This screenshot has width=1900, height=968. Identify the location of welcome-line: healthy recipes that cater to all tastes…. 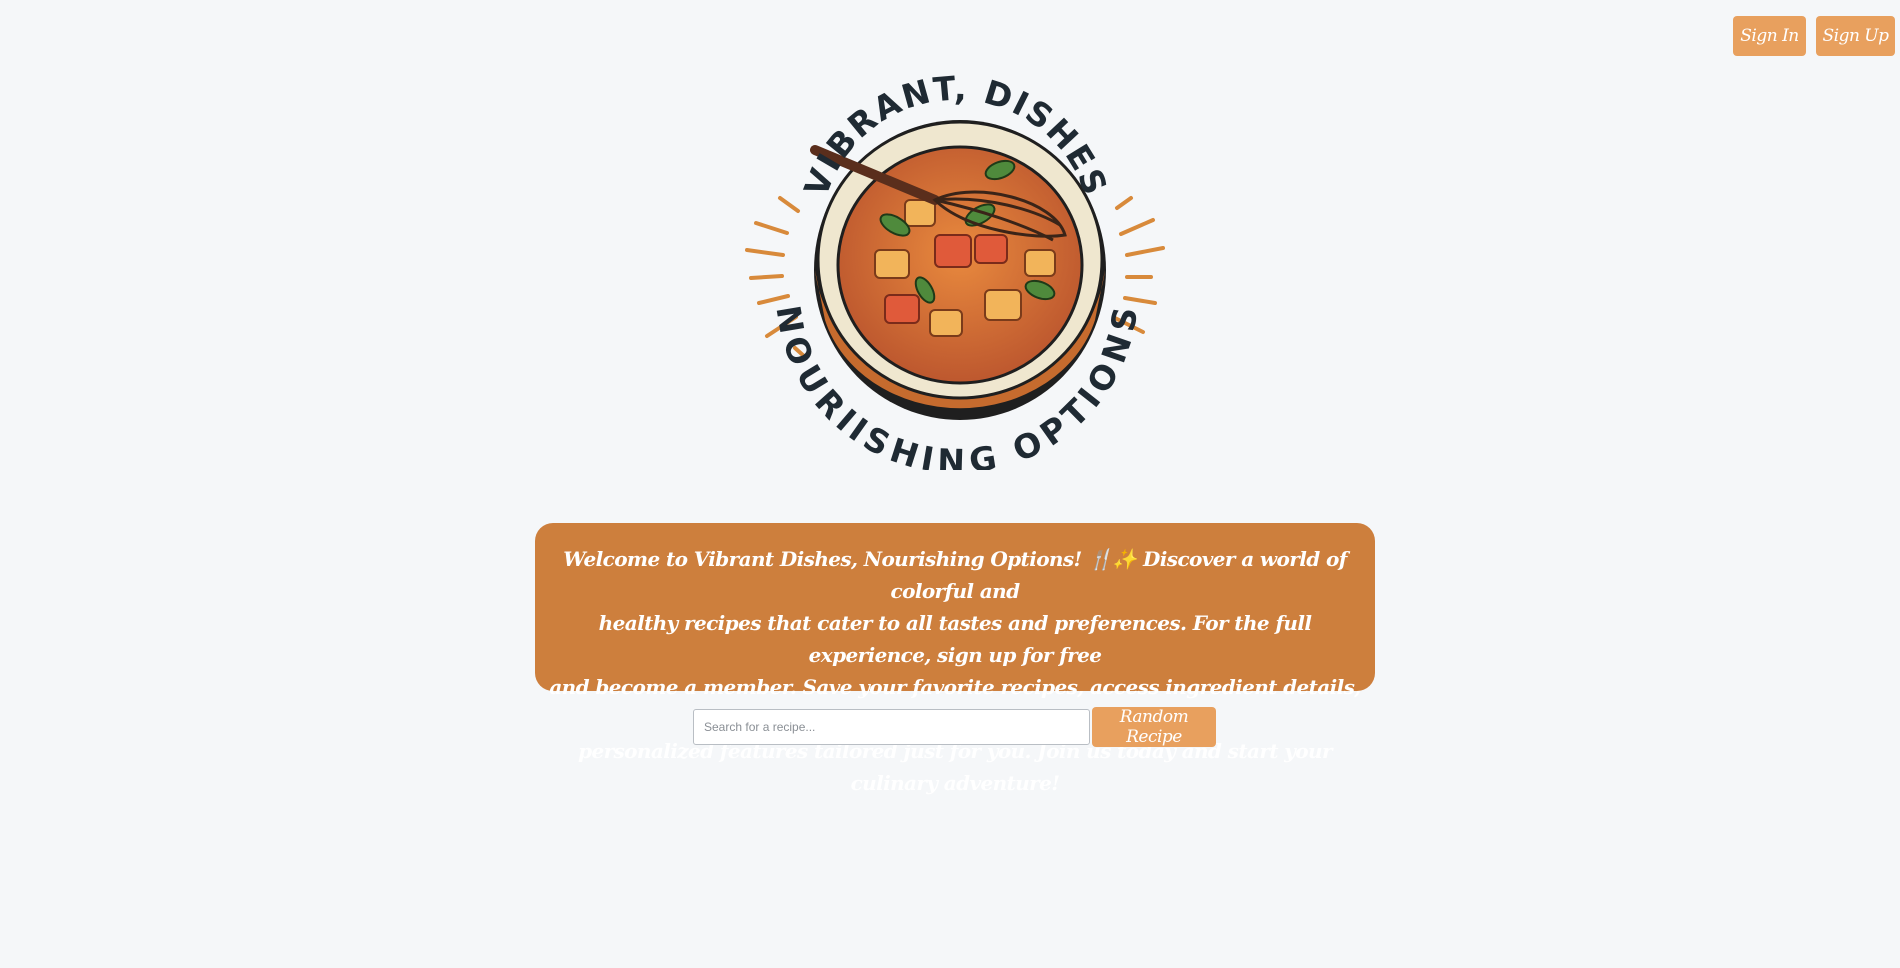
(955, 639).